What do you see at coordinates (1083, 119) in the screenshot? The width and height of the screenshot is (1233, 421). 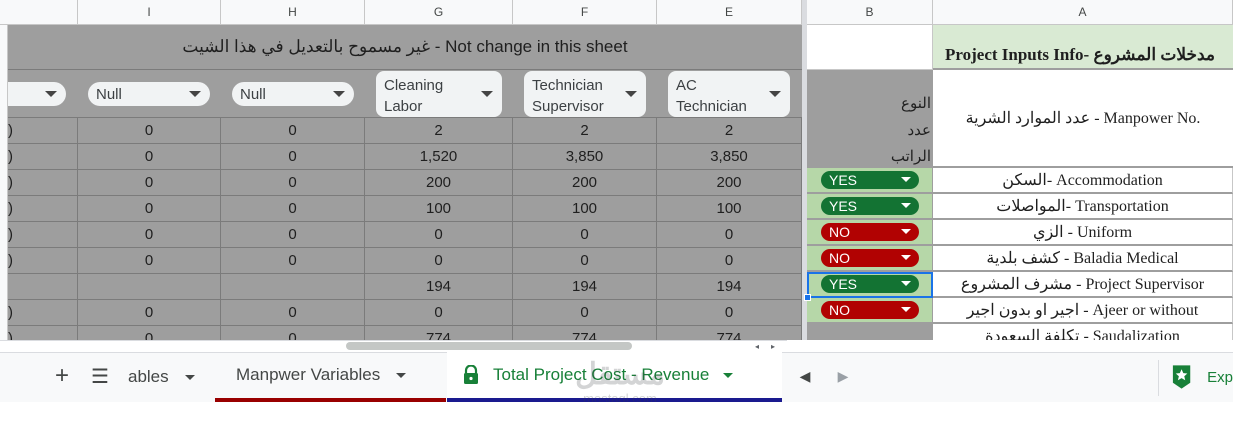 I see `manpower-label: عدد الموارد الشرية - Manpower No.` at bounding box center [1083, 119].